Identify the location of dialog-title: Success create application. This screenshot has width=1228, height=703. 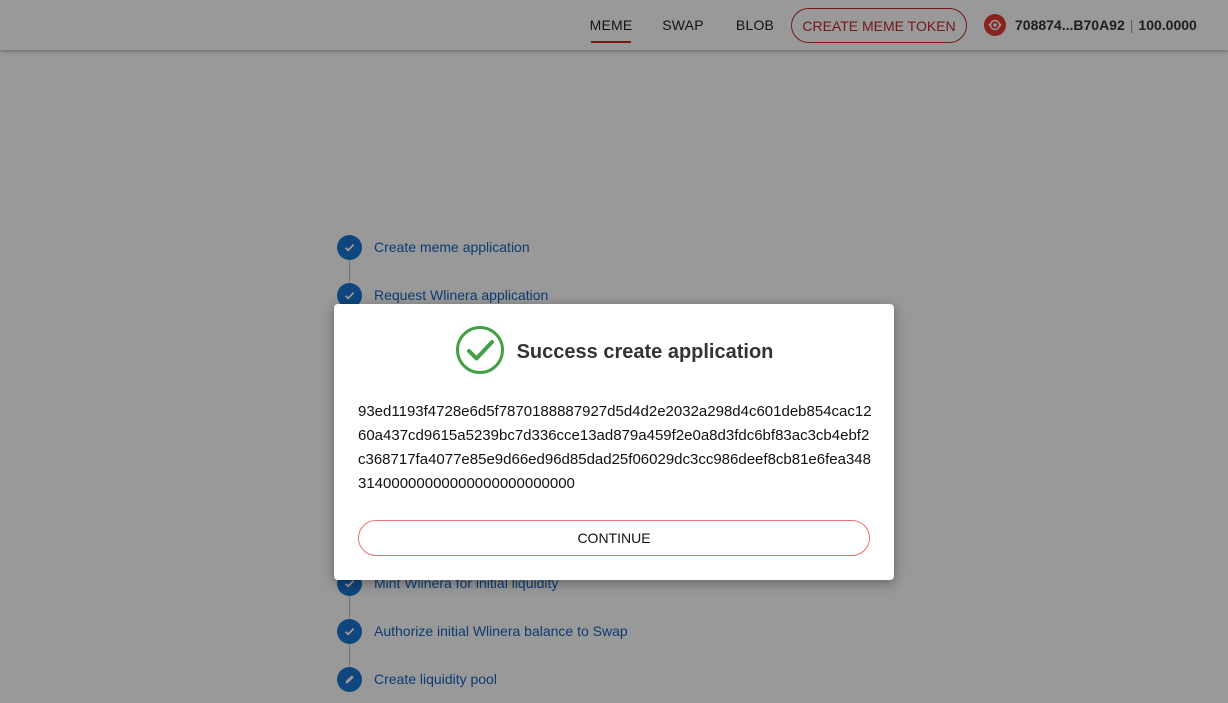
(645, 351).